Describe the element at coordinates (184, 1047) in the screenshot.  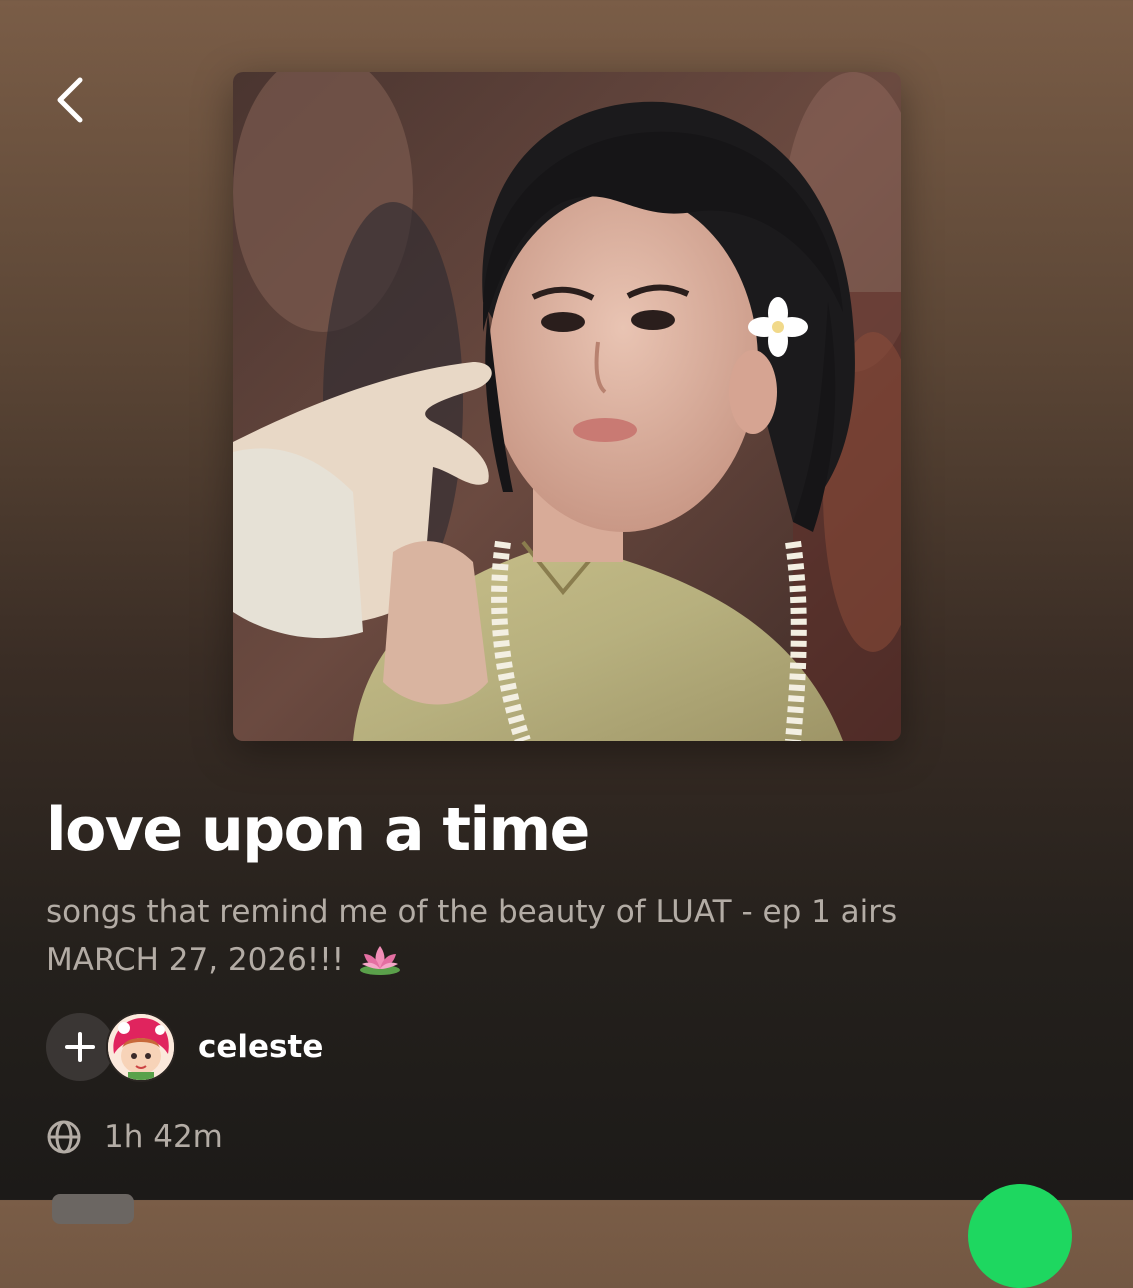
I see `owner-row: celeste` at that location.